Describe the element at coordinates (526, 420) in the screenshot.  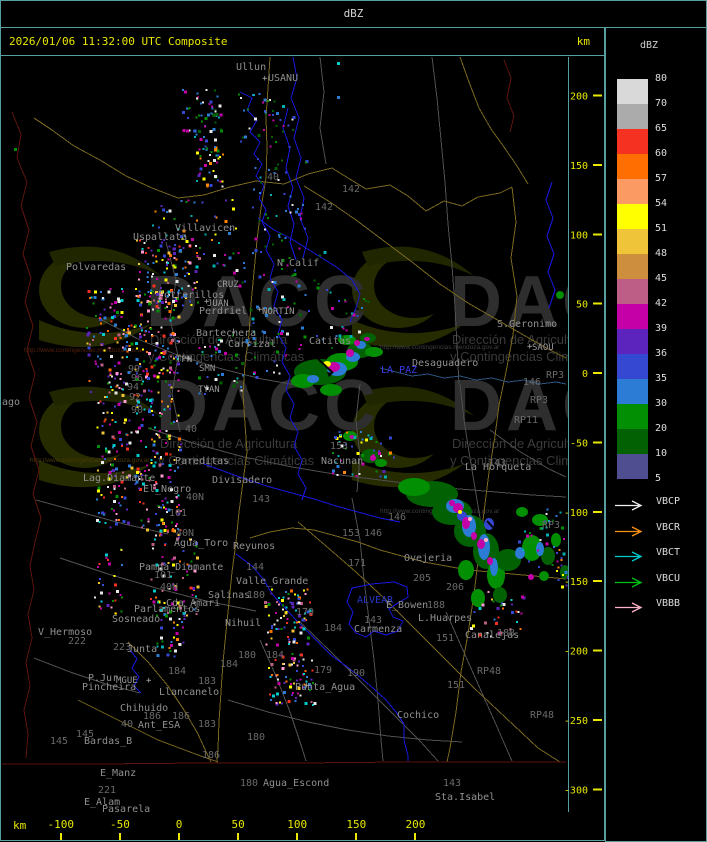
I see `map-route-label: RP11` at that location.